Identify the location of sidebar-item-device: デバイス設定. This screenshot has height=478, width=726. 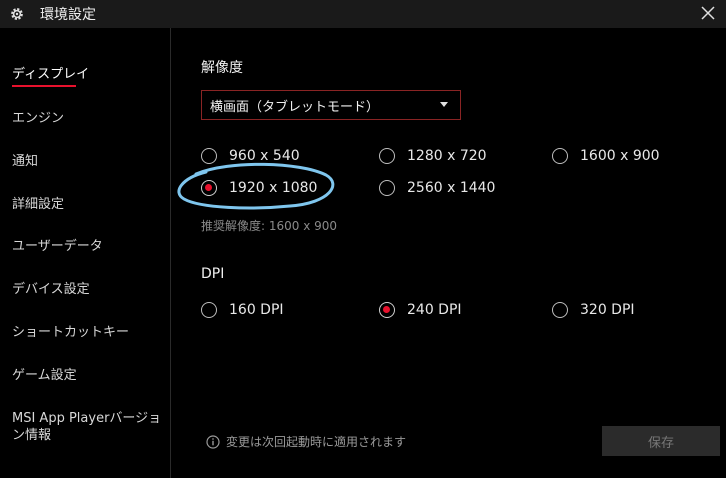
(51, 289).